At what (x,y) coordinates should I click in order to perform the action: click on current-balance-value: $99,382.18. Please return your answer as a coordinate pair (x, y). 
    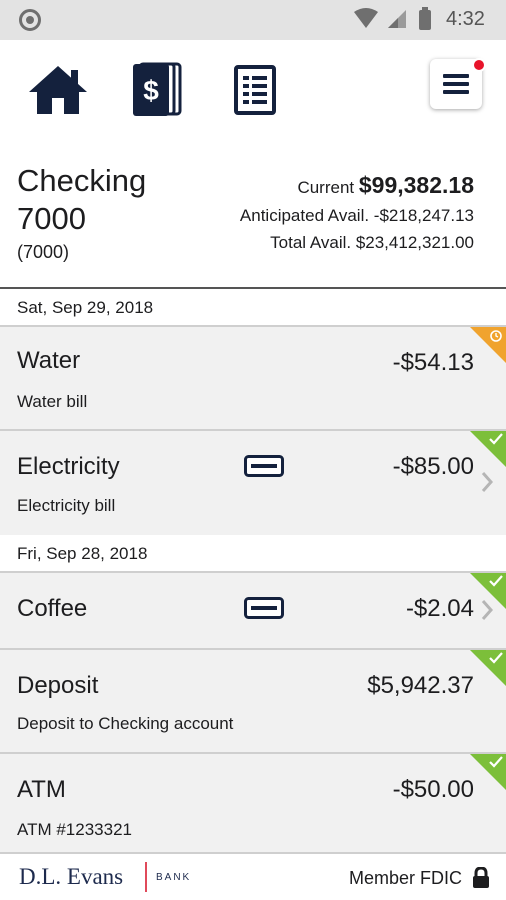
    Looking at the image, I should click on (416, 185).